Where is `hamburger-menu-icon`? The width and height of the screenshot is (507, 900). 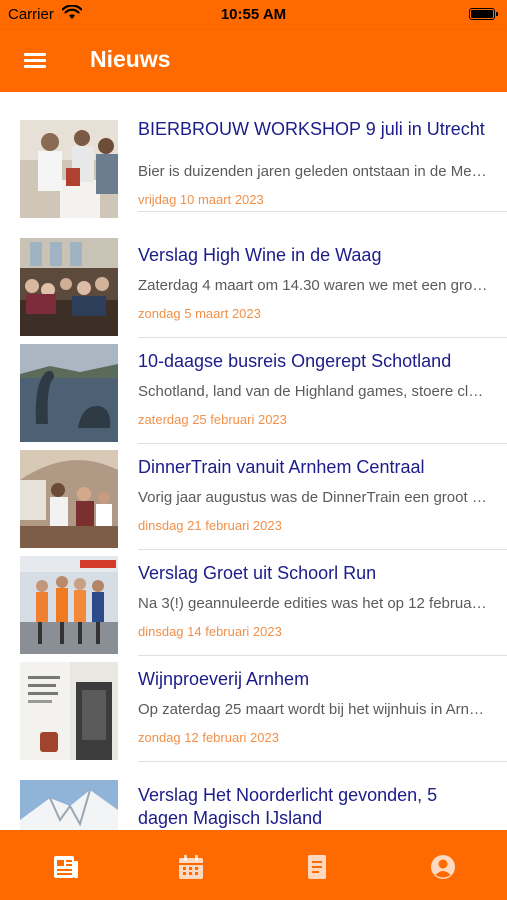 hamburger-menu-icon is located at coordinates (35, 61).